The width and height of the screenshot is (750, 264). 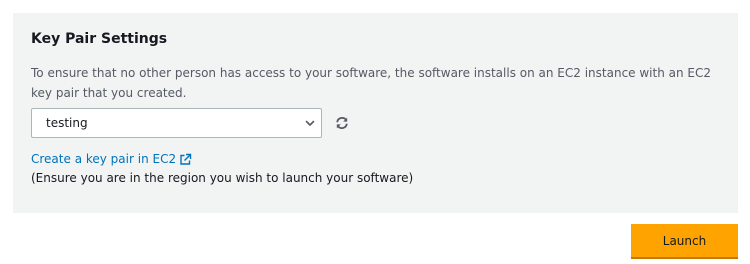 I want to click on key-pair-select: testing, so click(x=176, y=123).